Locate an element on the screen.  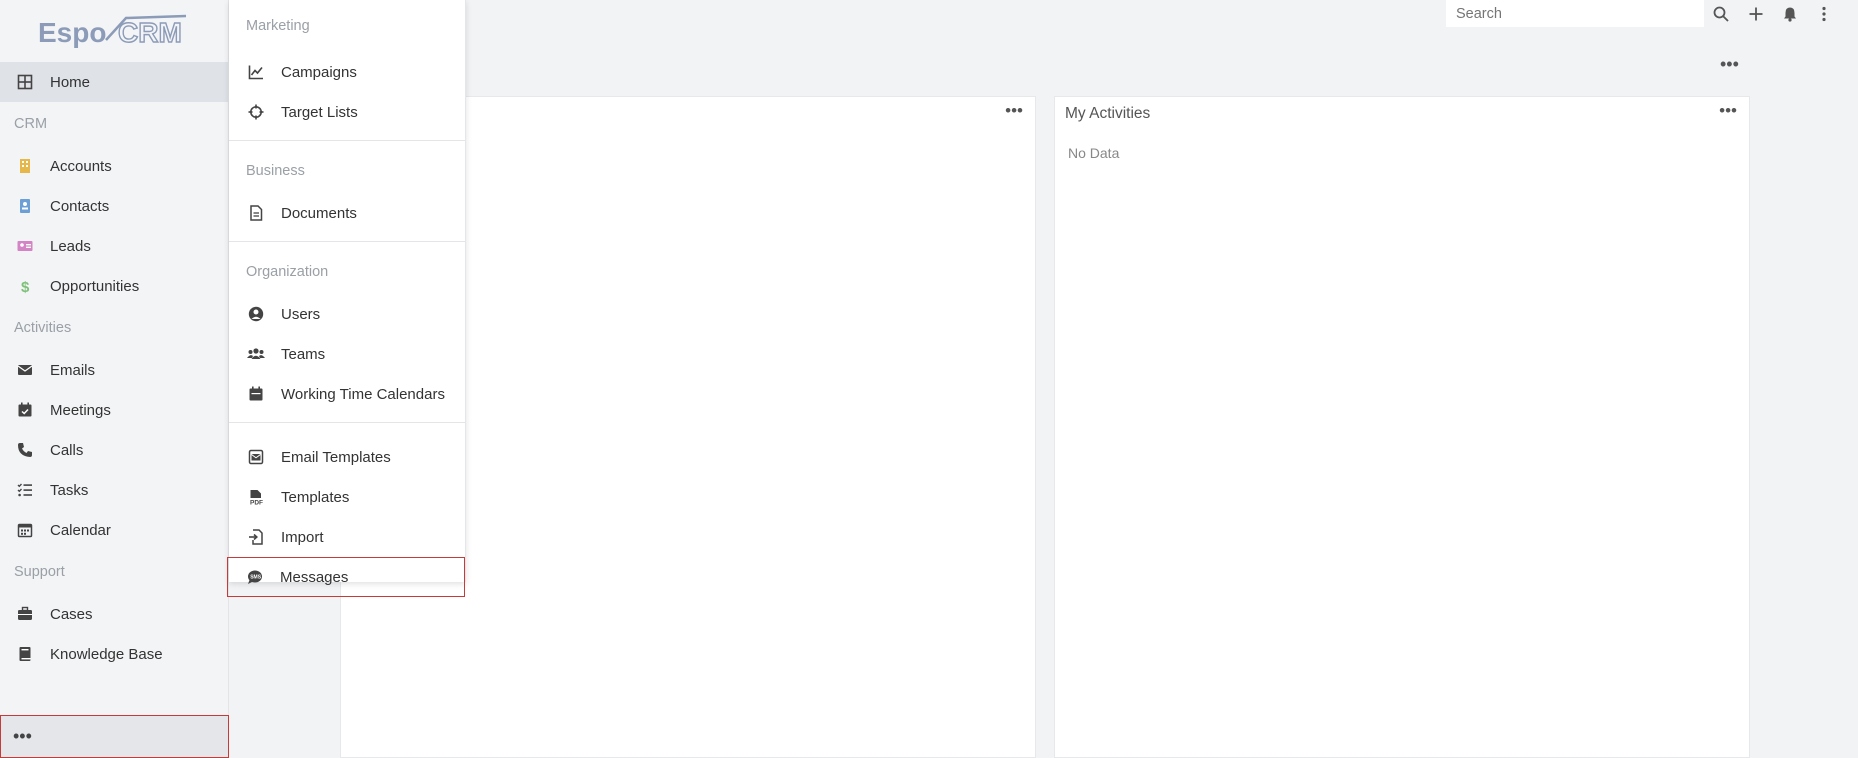
sidebar-group-support: Support is located at coordinates (39, 572).